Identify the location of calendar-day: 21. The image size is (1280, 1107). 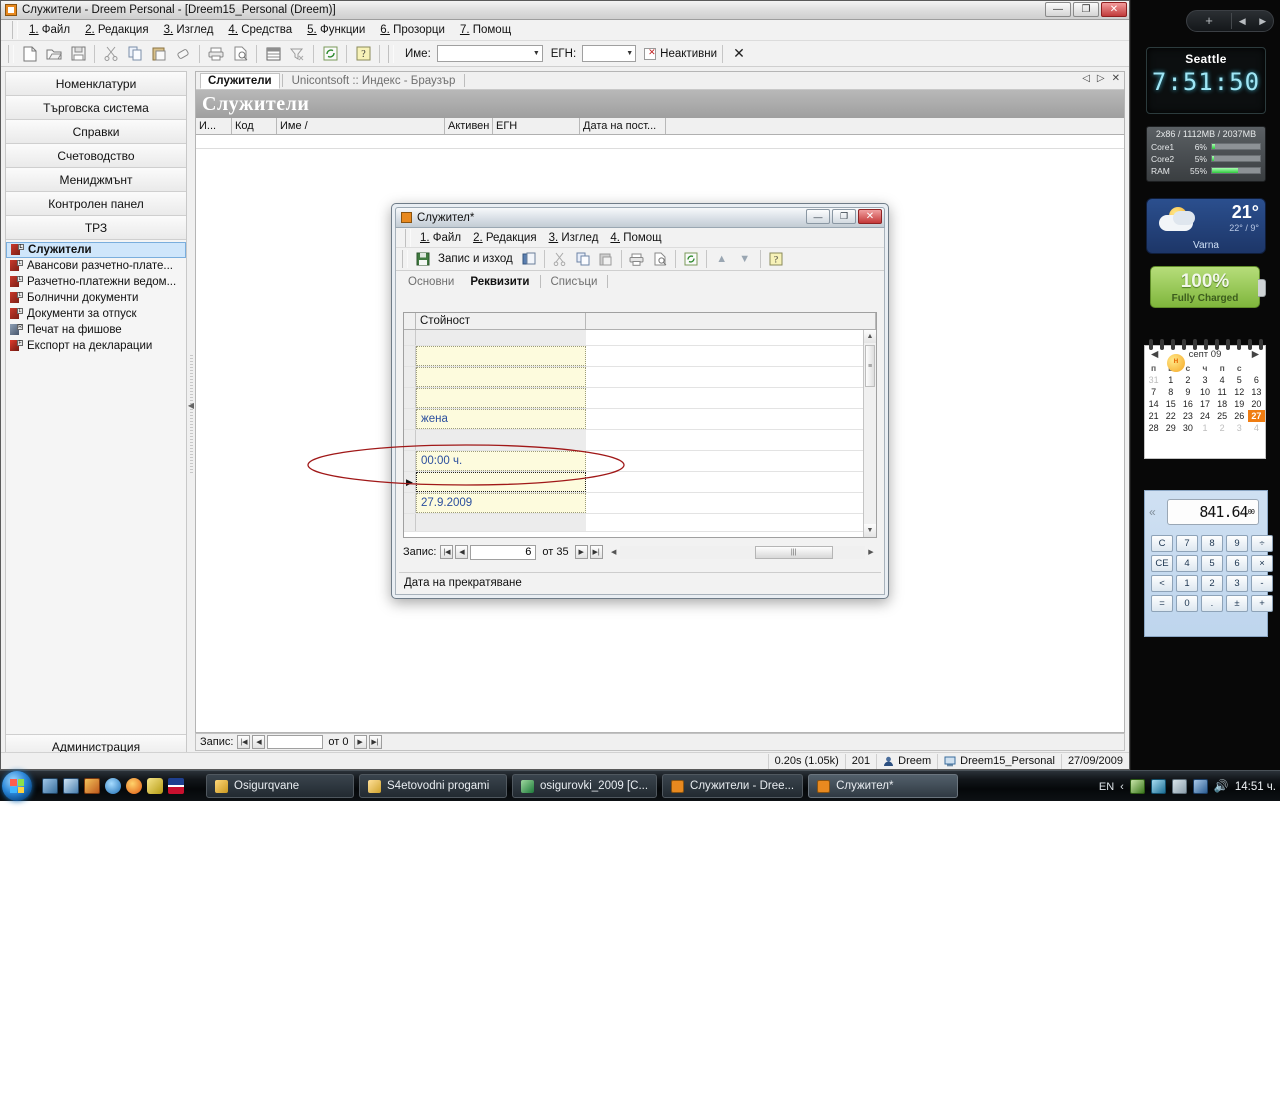
(1153, 416).